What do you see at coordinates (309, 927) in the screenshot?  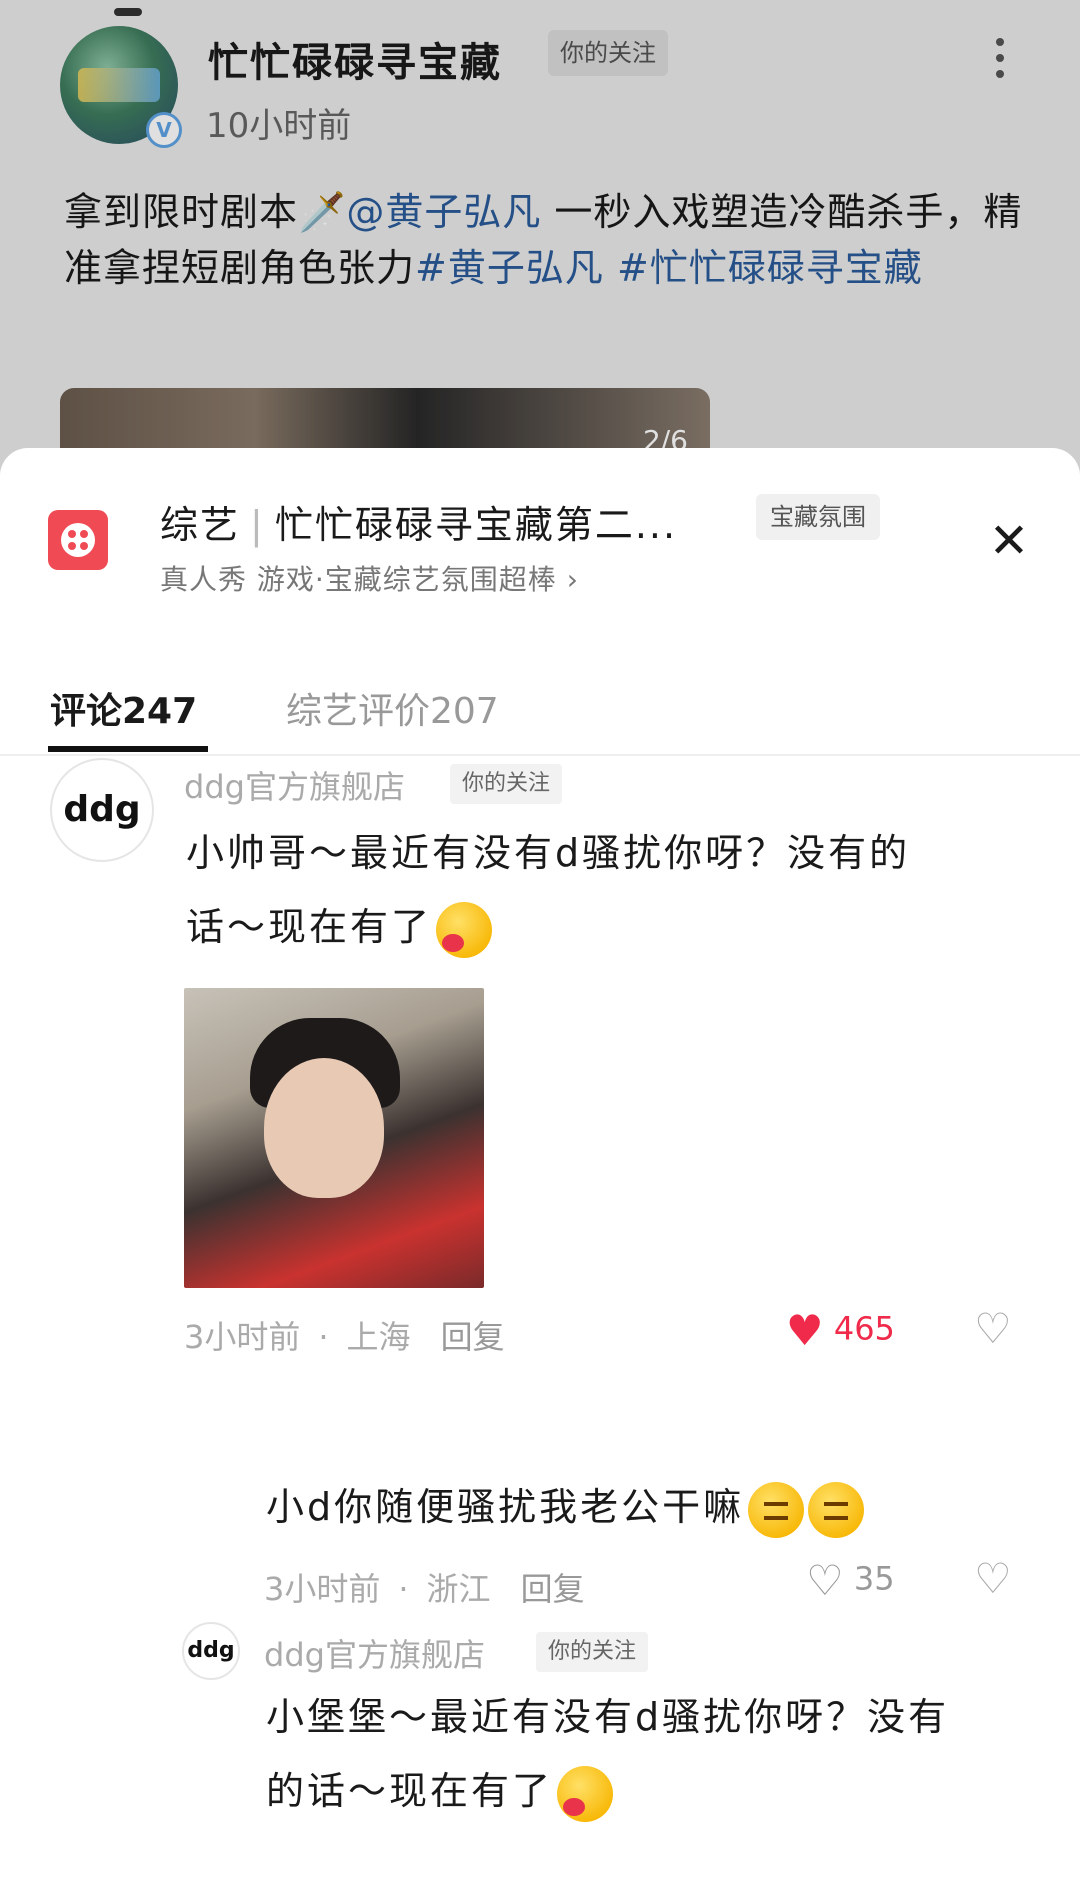 I see `comment-line-text: 话～现在有了` at bounding box center [309, 927].